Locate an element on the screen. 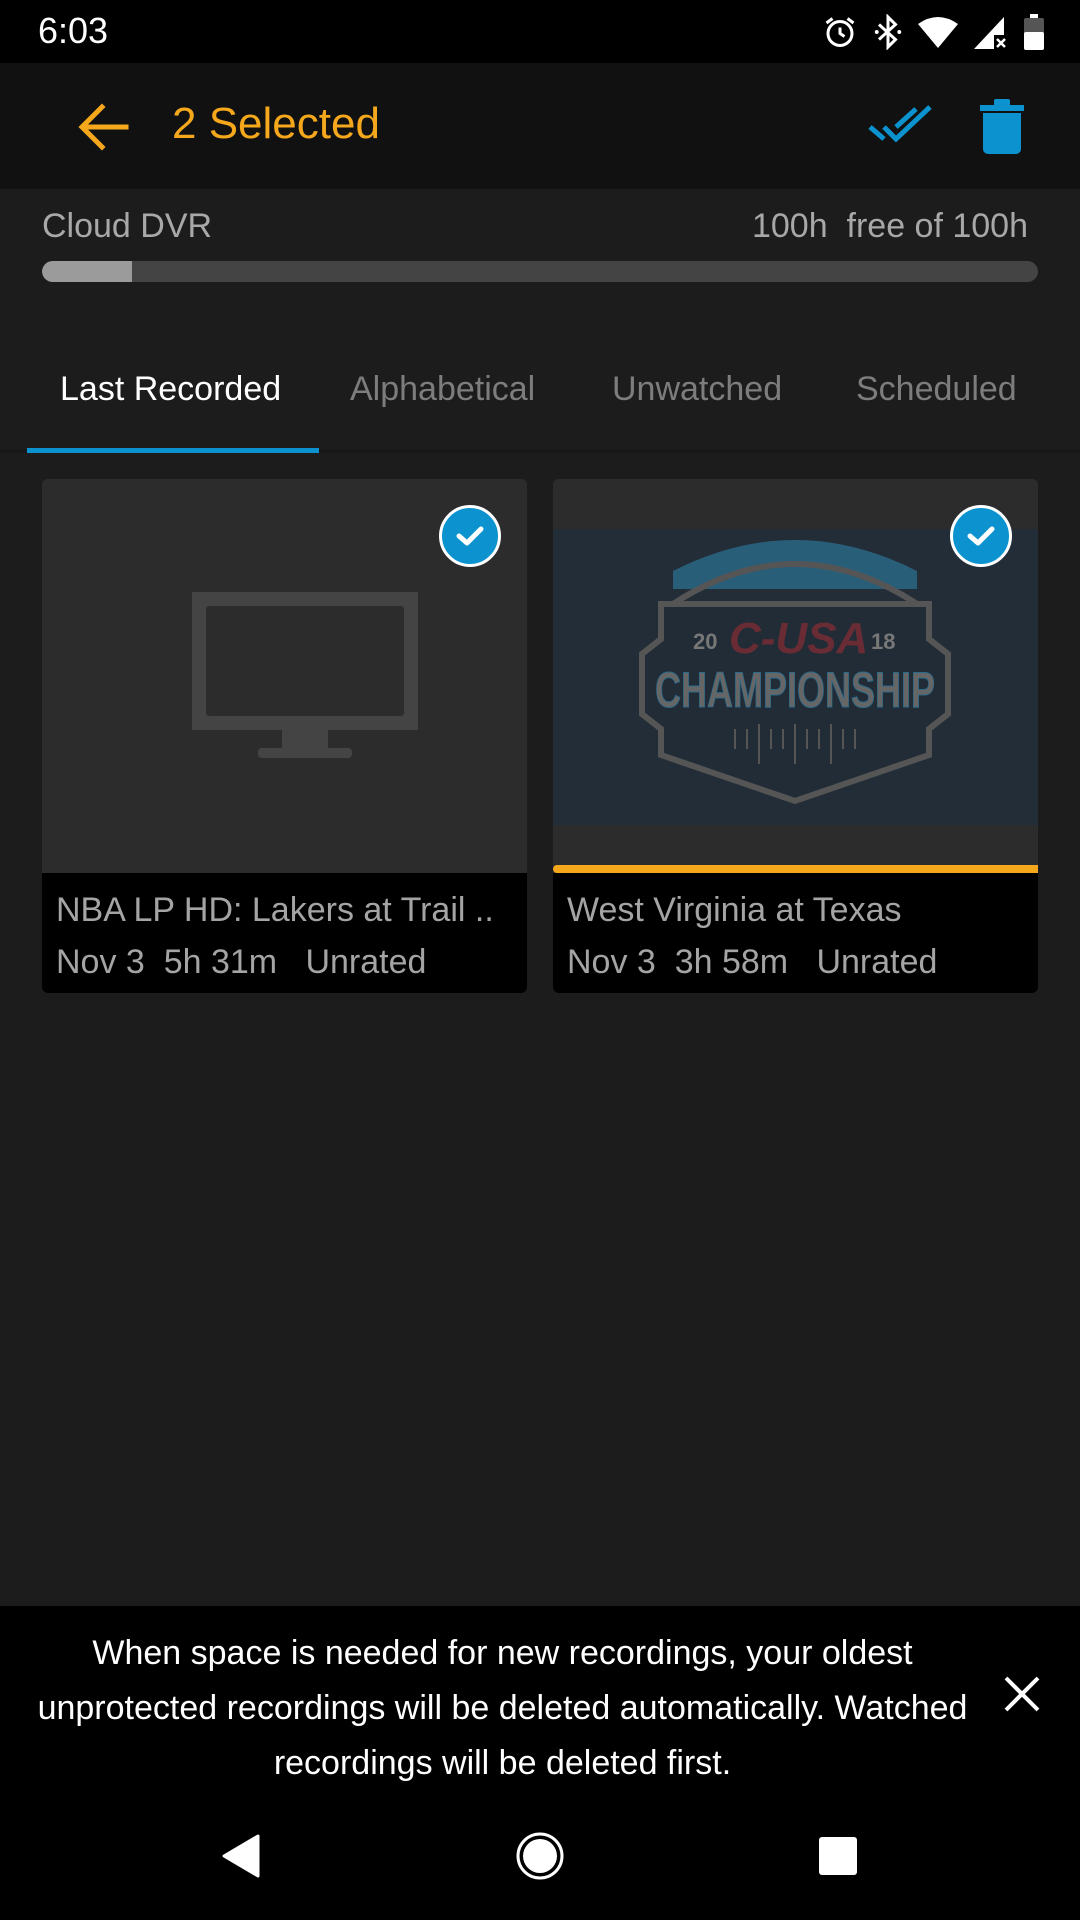  back-triangle-icon is located at coordinates (241, 1856).